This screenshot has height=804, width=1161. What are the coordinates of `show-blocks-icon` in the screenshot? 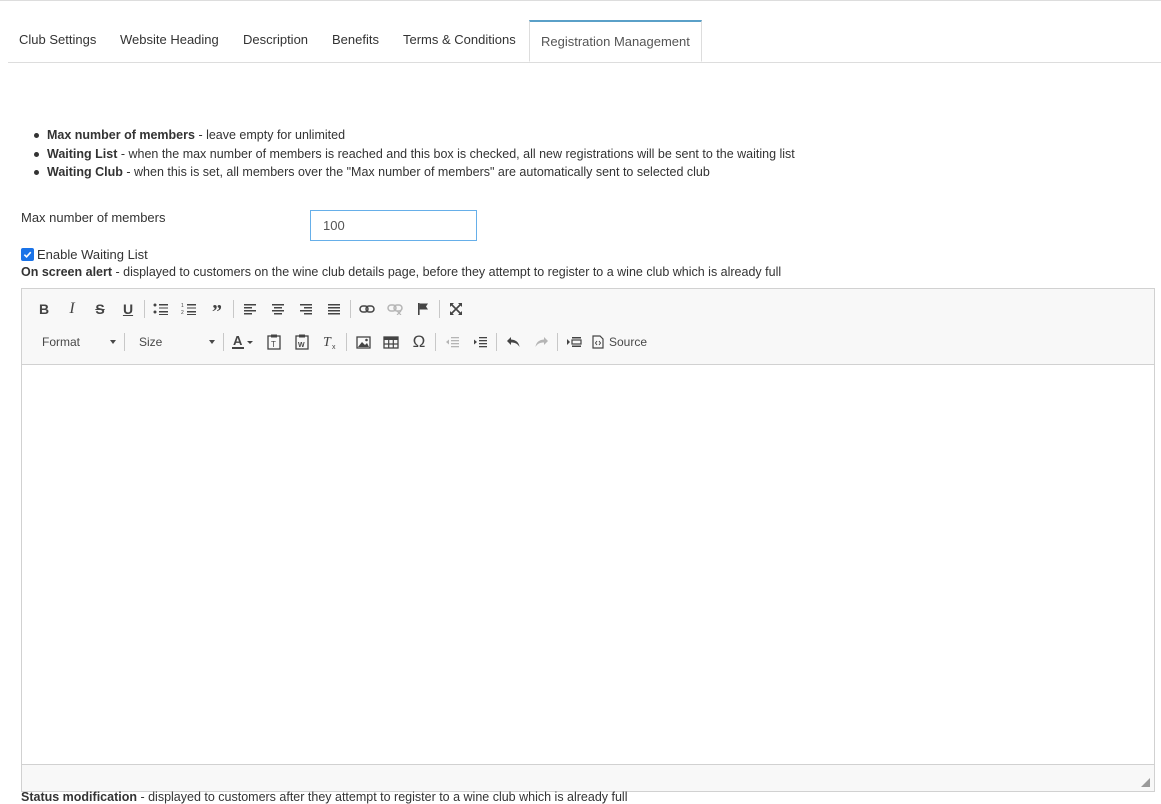 It's located at (574, 342).